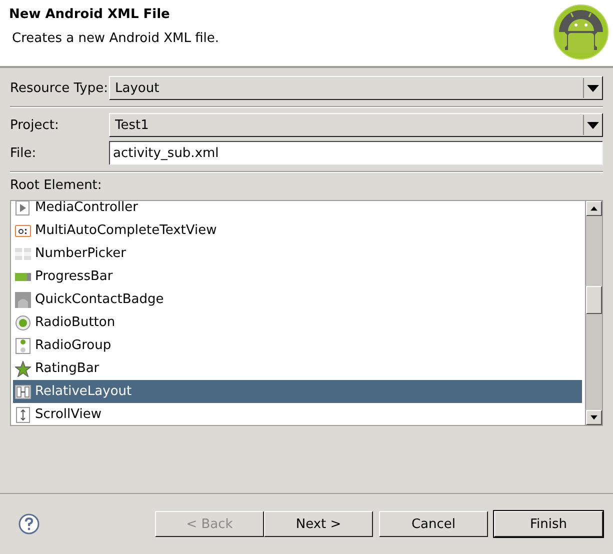 The width and height of the screenshot is (613, 554). What do you see at coordinates (23, 368) in the screenshot?
I see `star-icon` at bounding box center [23, 368].